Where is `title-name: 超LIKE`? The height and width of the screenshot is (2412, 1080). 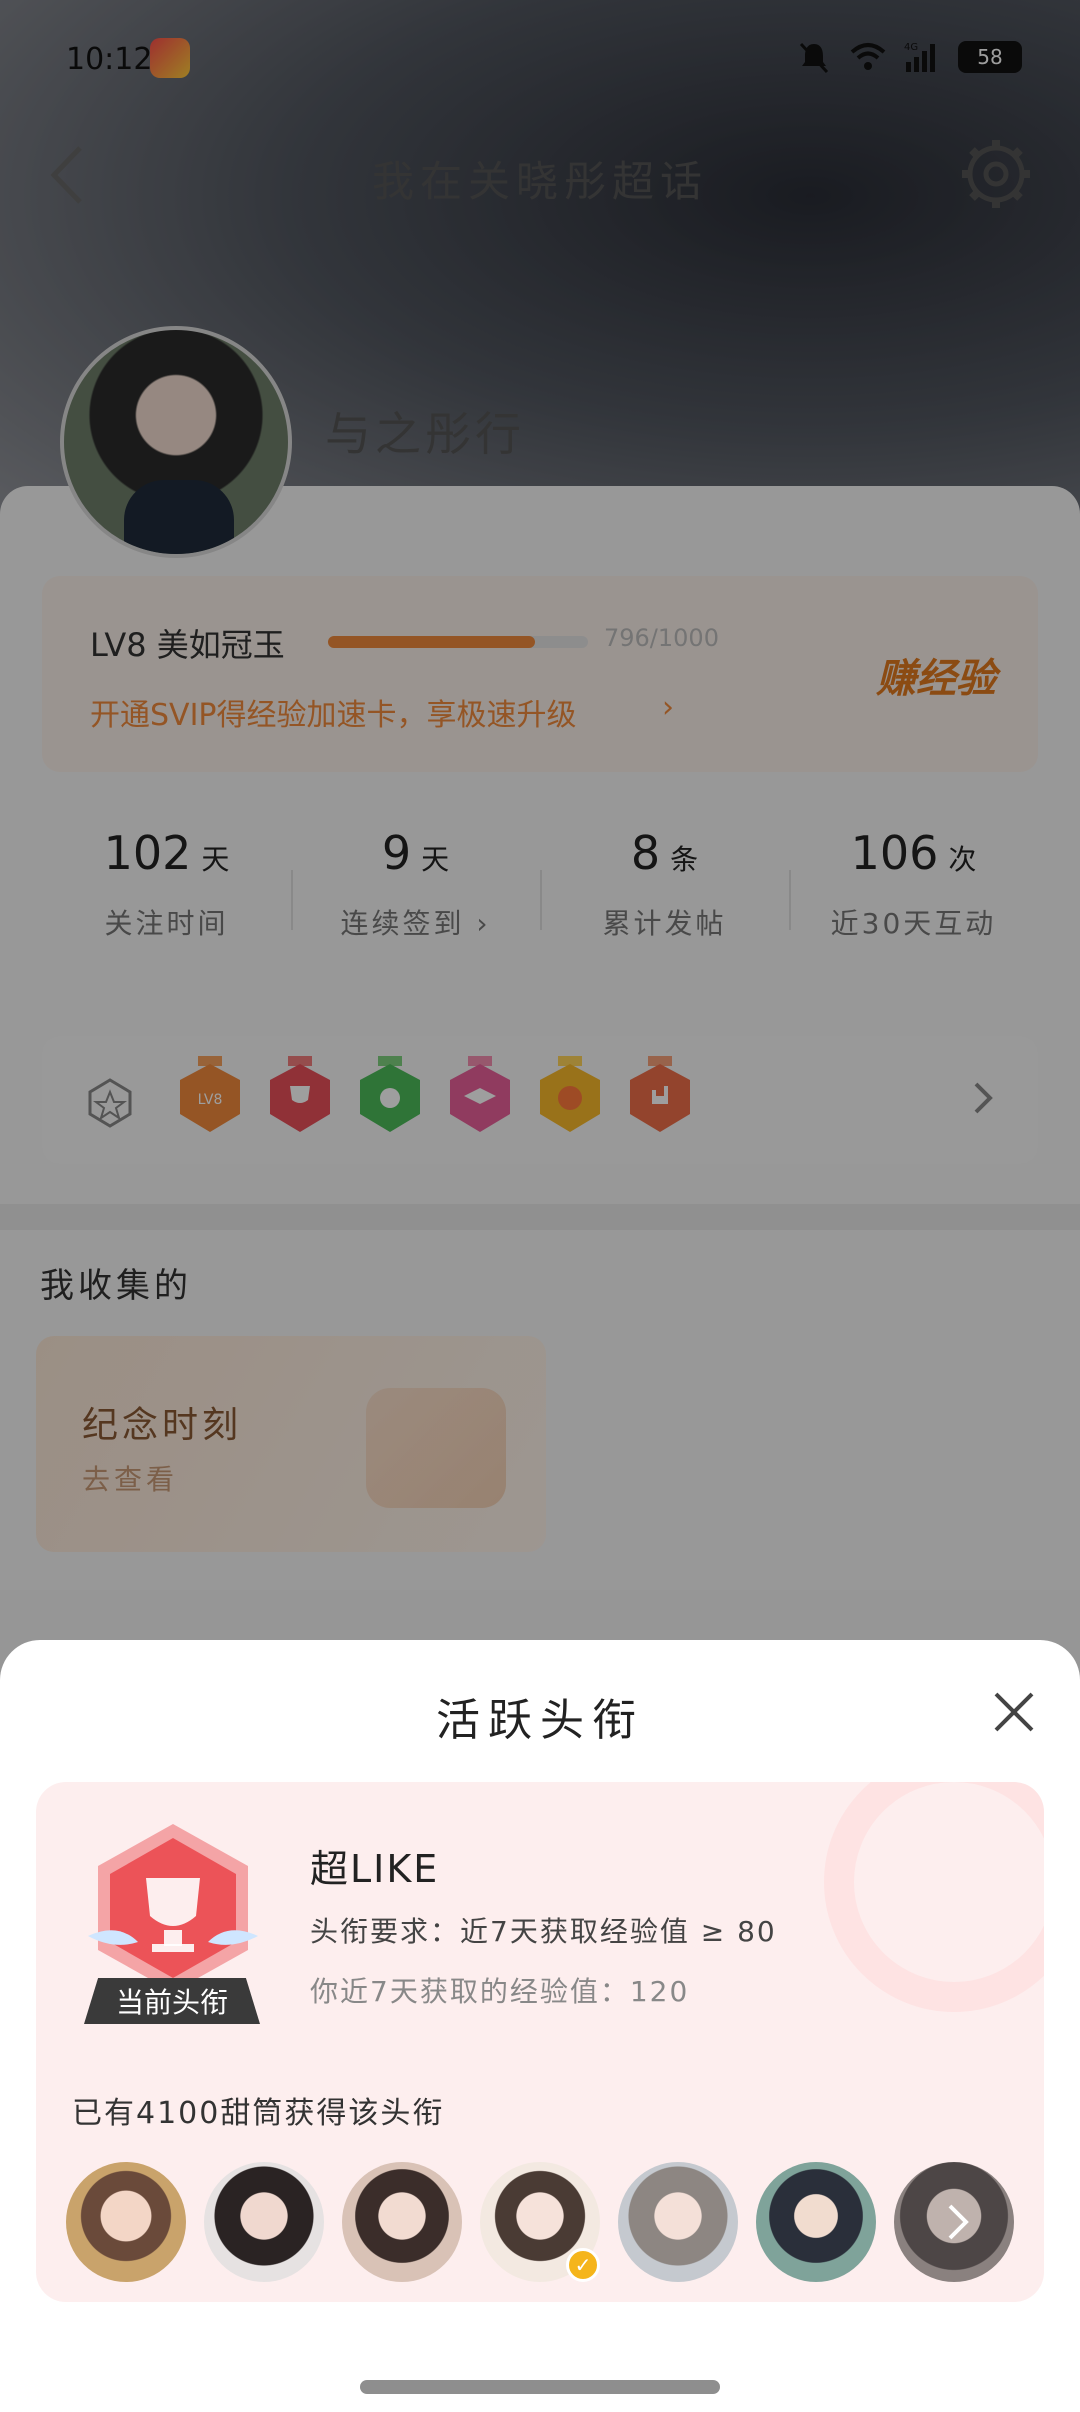
title-name: 超LIKE is located at coordinates (375, 1869).